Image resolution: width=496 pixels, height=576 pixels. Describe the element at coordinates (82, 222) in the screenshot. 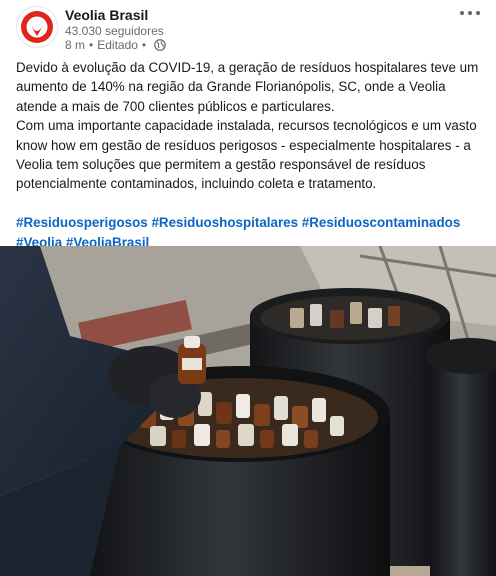

I see `hashtag-link: #Residuosperigosos` at that location.